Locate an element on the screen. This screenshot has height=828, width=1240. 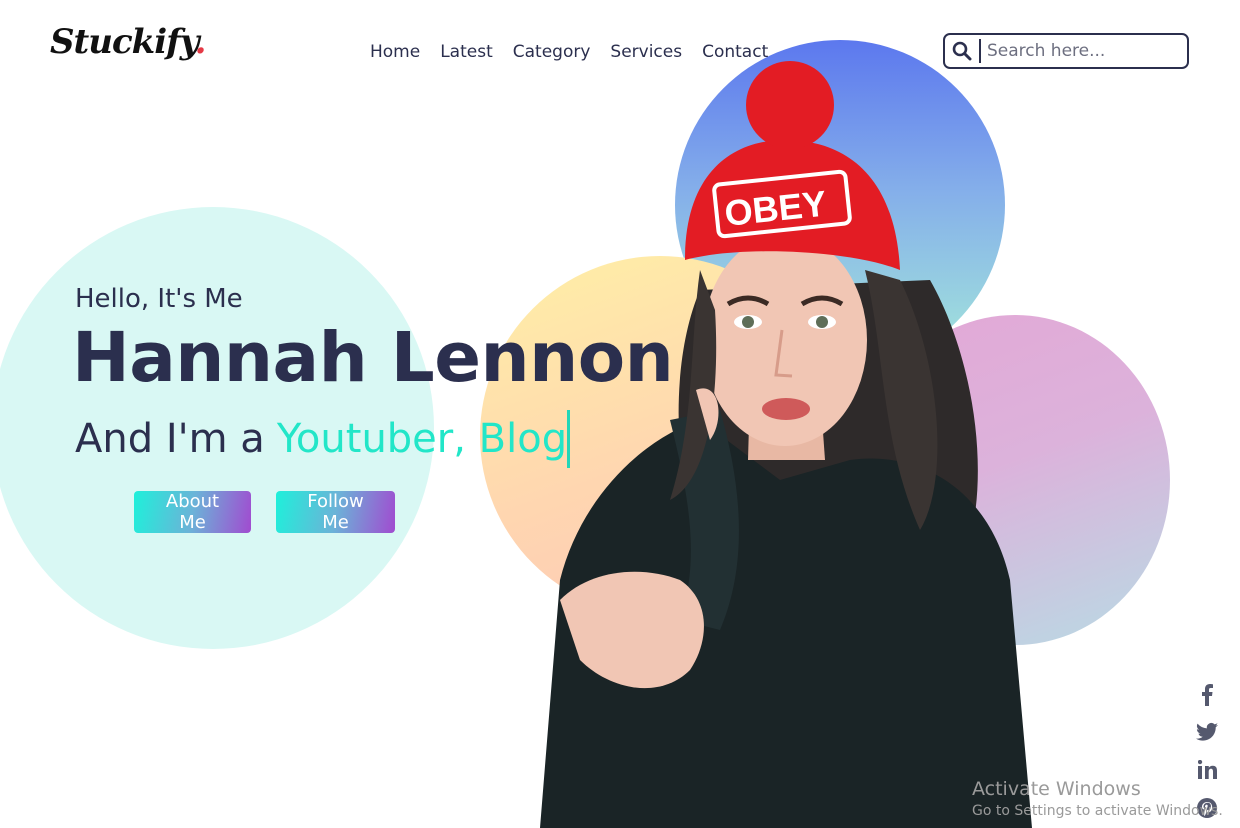
typing-cursor is located at coordinates (569, 439).